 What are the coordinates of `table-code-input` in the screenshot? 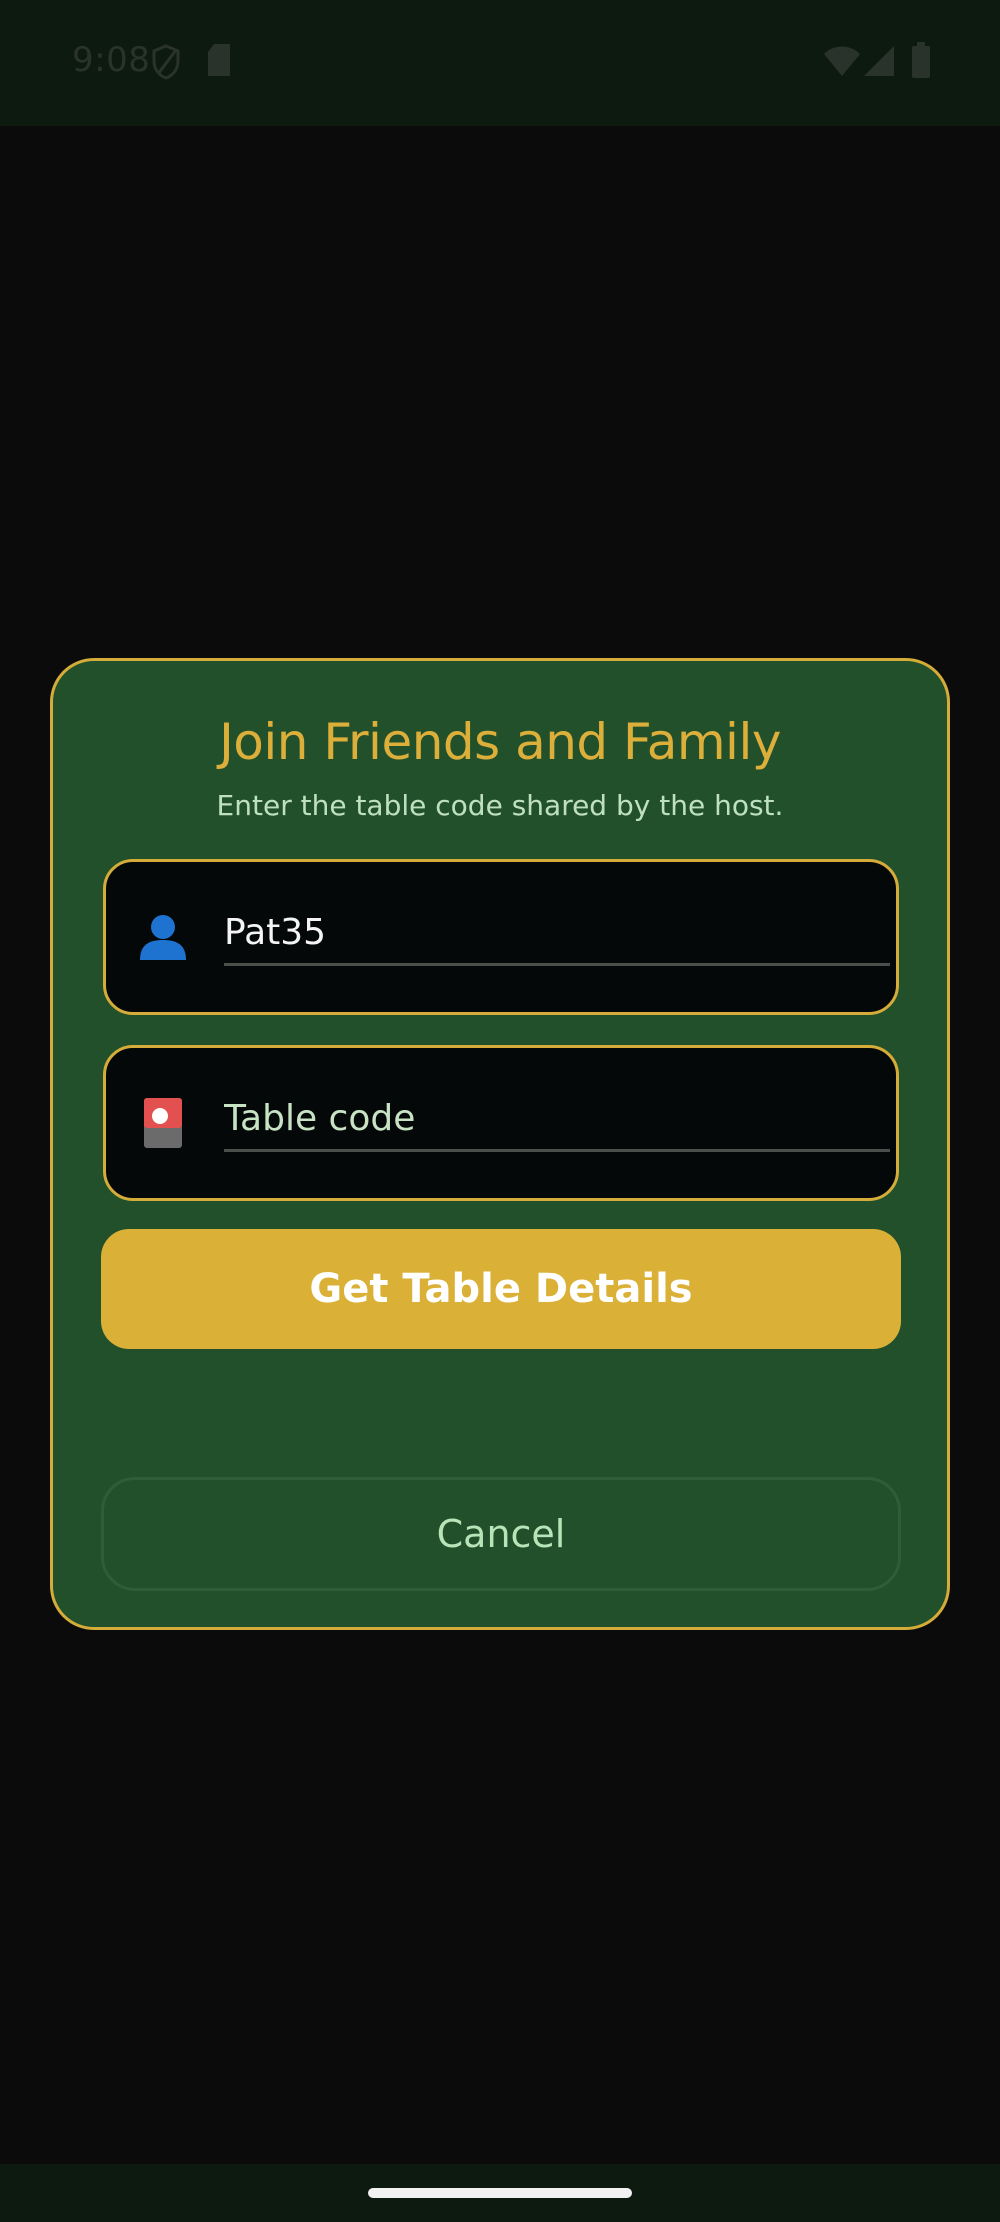 It's located at (557, 1120).